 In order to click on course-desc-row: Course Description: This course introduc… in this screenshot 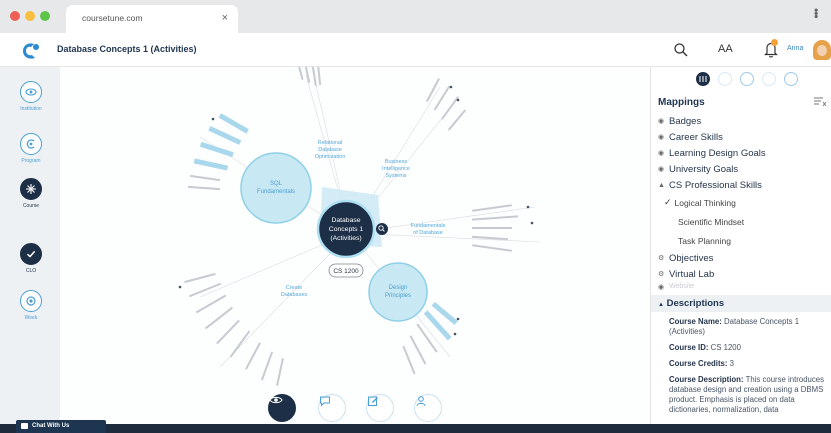, I will do `click(746, 394)`.